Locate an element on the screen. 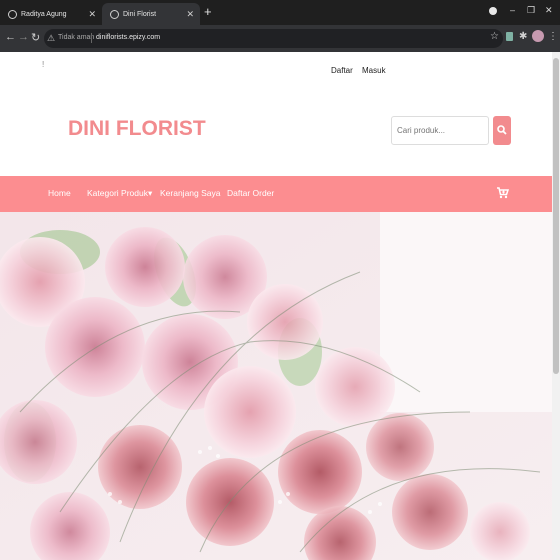 The image size is (560, 560). login-link: Masuk is located at coordinates (374, 70).